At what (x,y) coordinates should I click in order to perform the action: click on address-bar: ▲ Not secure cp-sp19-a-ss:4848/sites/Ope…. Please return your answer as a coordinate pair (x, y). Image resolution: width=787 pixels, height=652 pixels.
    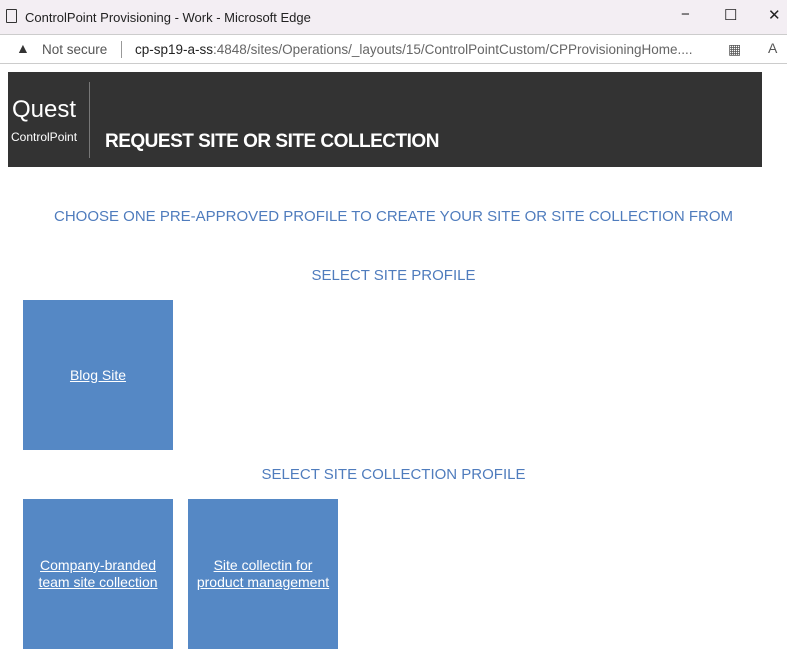
    Looking at the image, I should click on (393, 49).